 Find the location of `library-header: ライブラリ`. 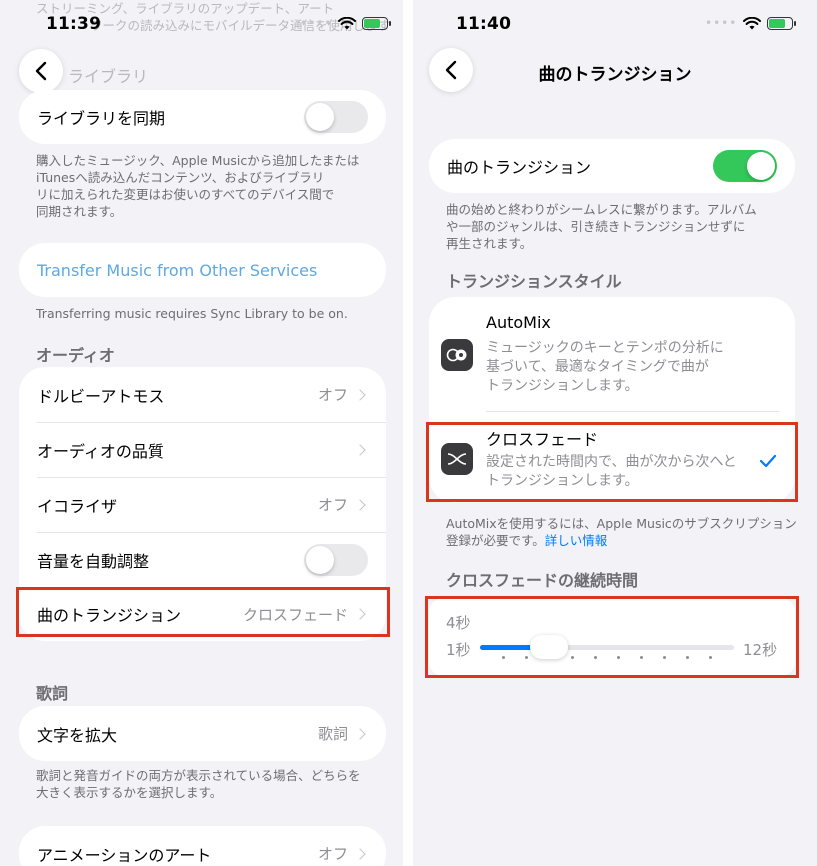

library-header: ライブラリ is located at coordinates (108, 76).